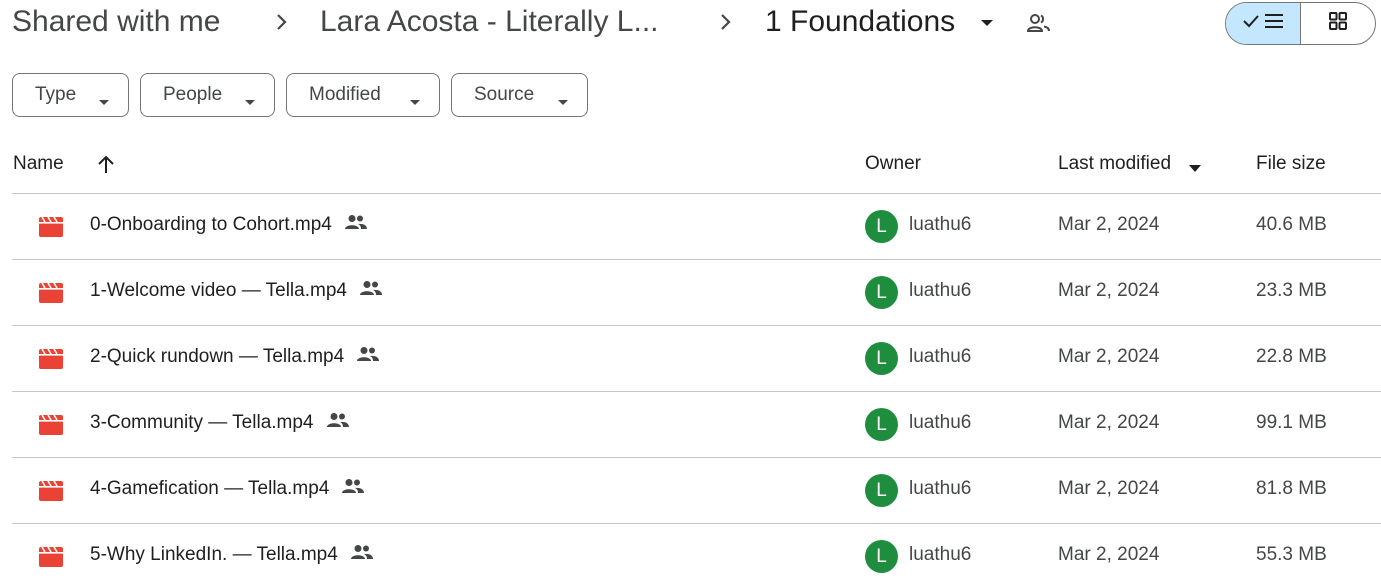  What do you see at coordinates (214, 555) in the screenshot?
I see `file-name: 5-Why LinkedIn. — Tella.mp4` at bounding box center [214, 555].